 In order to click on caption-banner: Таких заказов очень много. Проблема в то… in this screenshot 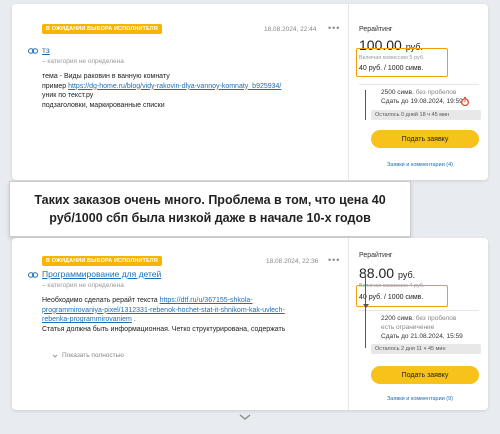, I will do `click(210, 209)`.